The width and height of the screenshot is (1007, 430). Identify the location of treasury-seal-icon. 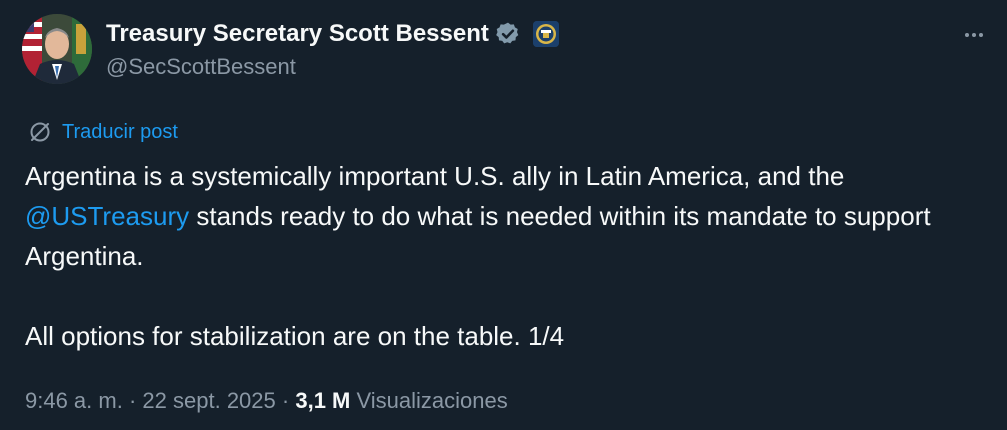
(545, 34).